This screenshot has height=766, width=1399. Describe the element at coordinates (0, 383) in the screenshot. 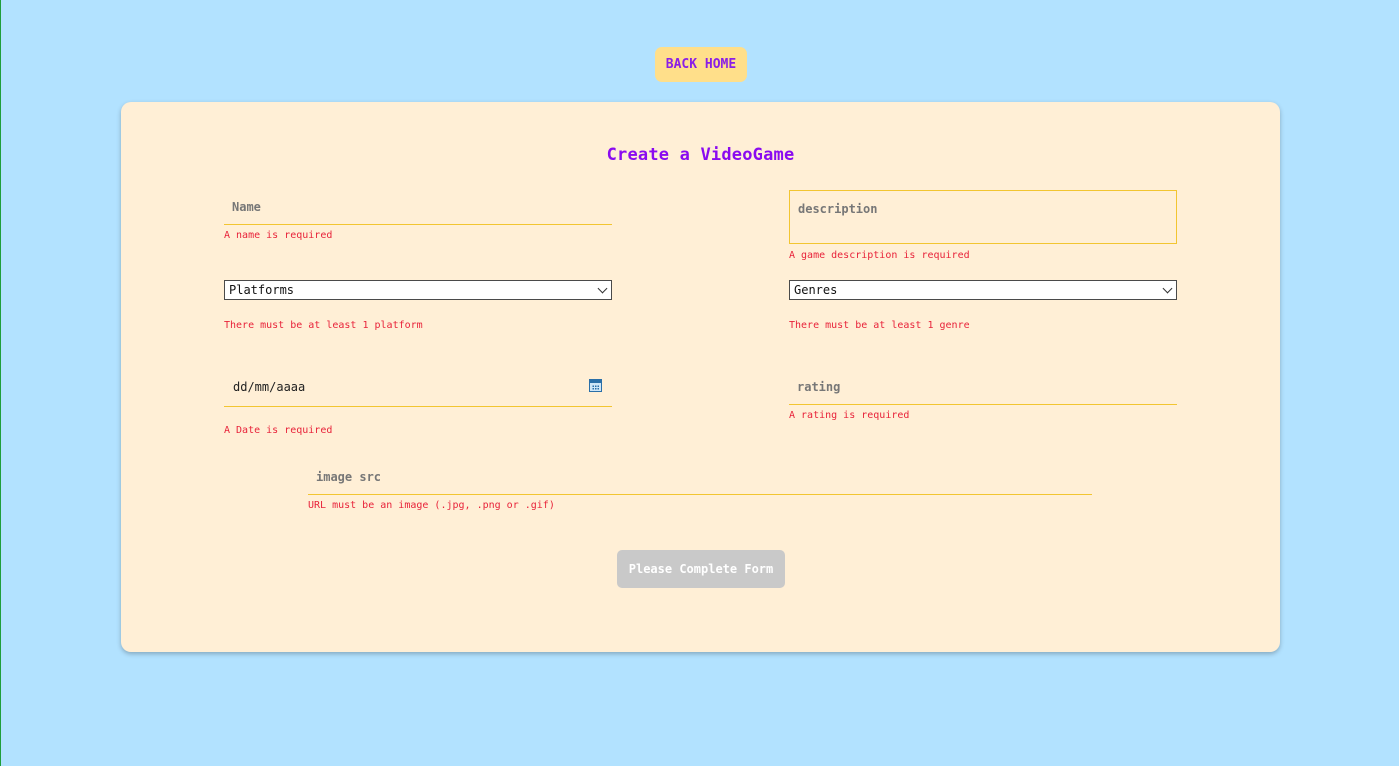

I see `page-edge` at that location.